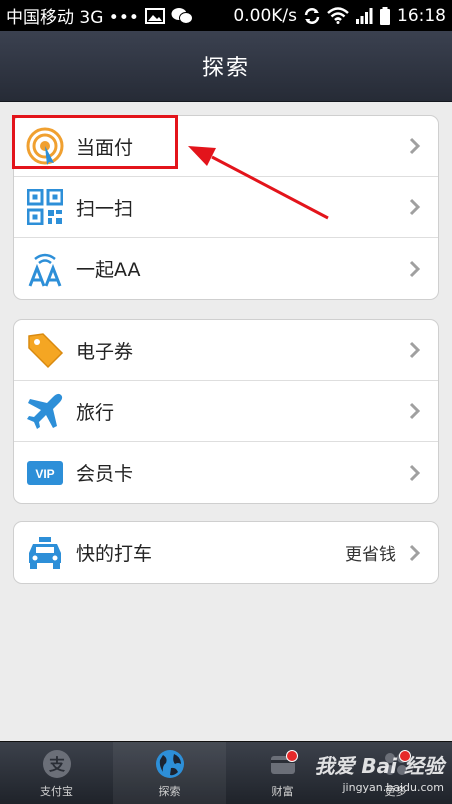 This screenshot has width=452, height=804. I want to click on menu-item-vip-card: VIP 会员卡, so click(226, 472).